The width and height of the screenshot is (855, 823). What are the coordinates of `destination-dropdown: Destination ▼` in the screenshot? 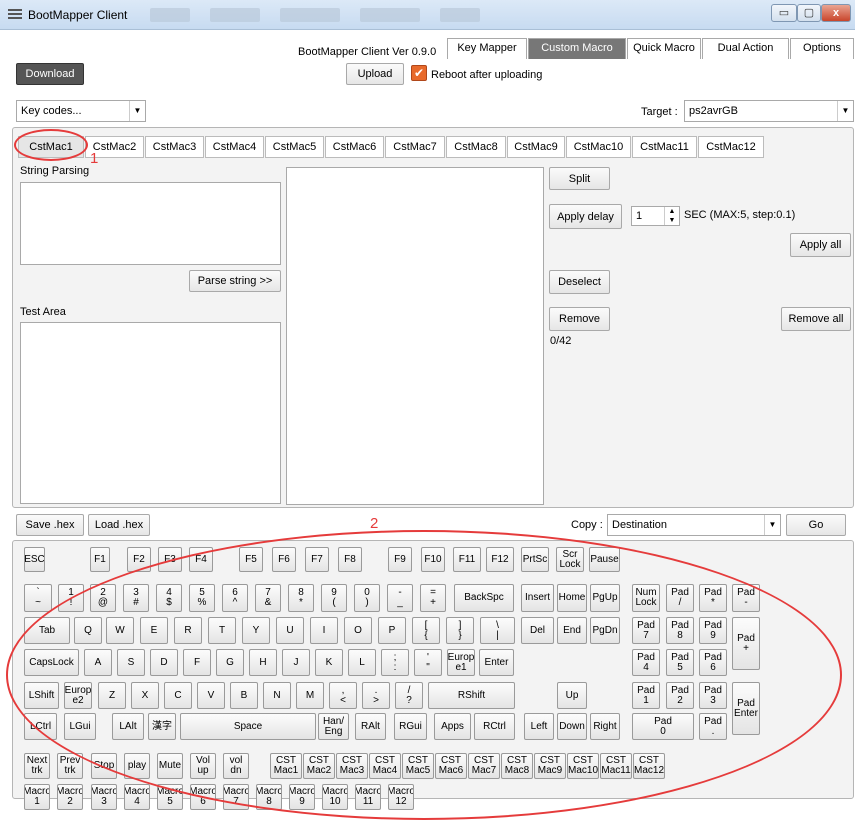 It's located at (694, 525).